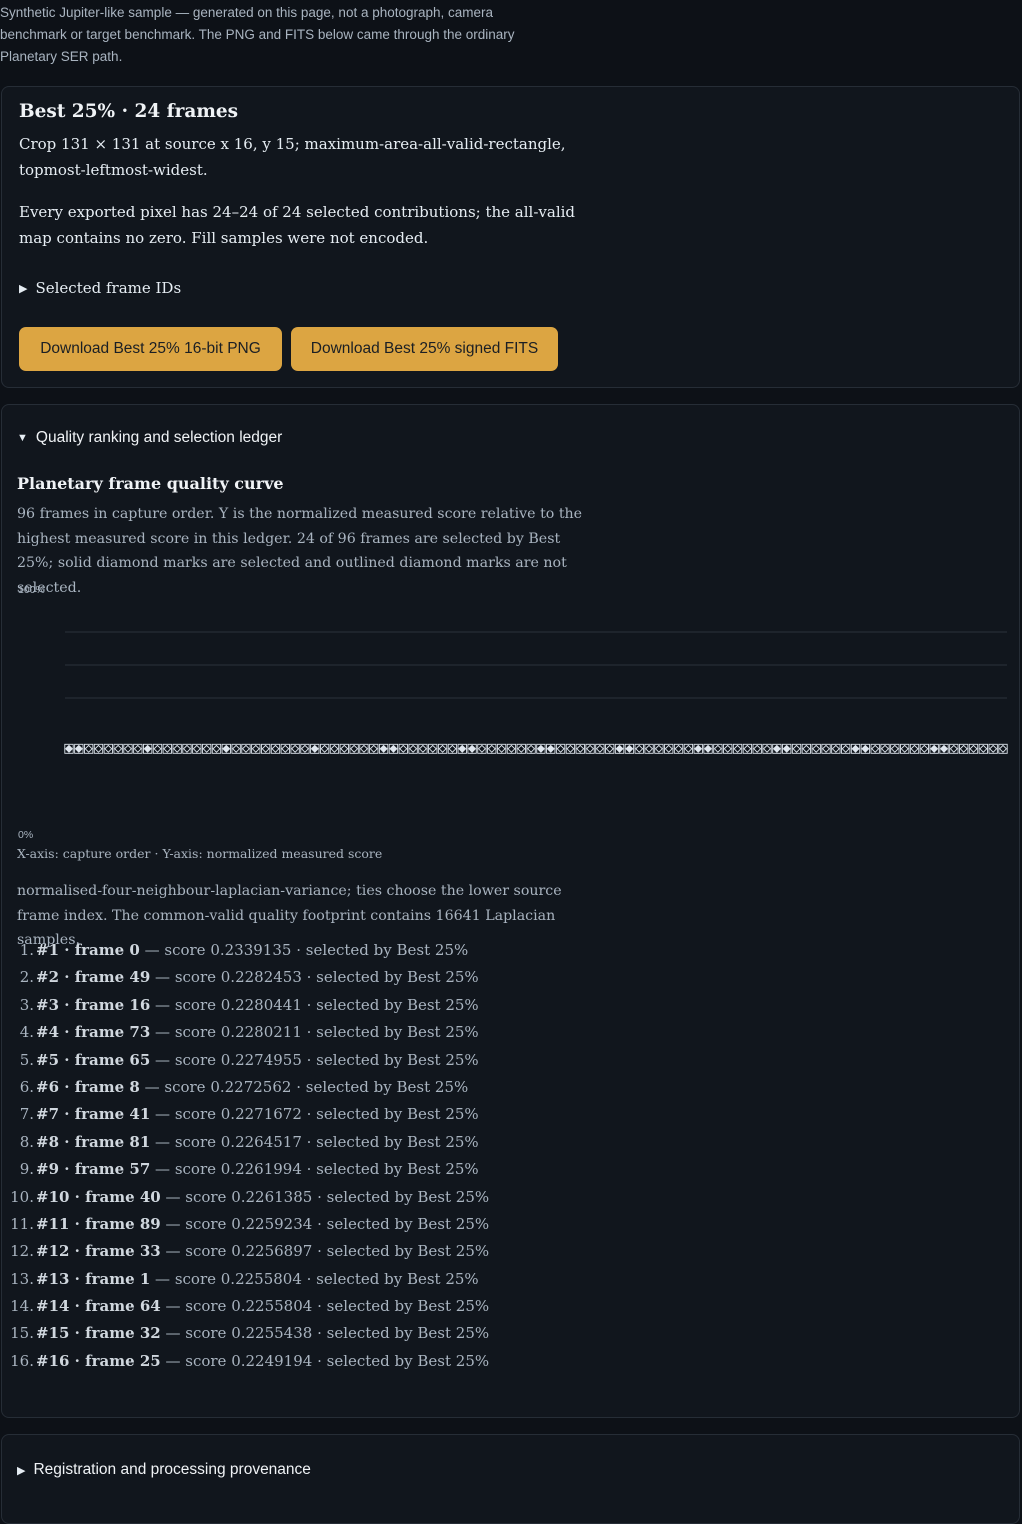 This screenshot has width=1022, height=1524. What do you see at coordinates (22, 1251) in the screenshot?
I see `ranking-number: 12.` at bounding box center [22, 1251].